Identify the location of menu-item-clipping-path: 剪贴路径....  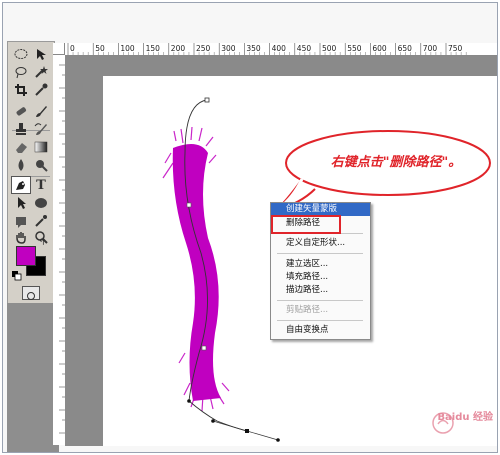
(307, 310).